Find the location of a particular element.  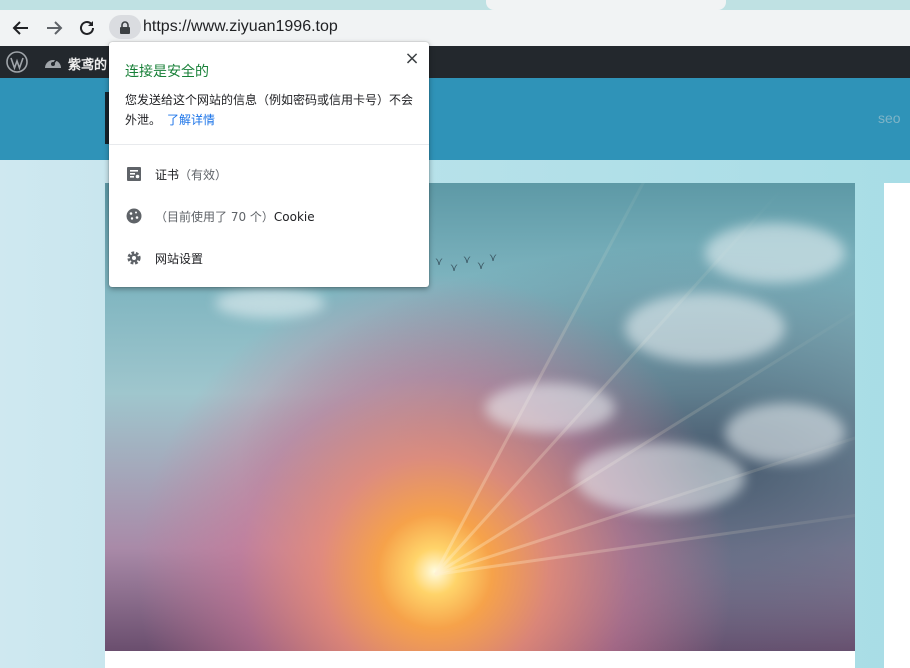

certificate-label: 证书（有效） is located at coordinates (191, 174).